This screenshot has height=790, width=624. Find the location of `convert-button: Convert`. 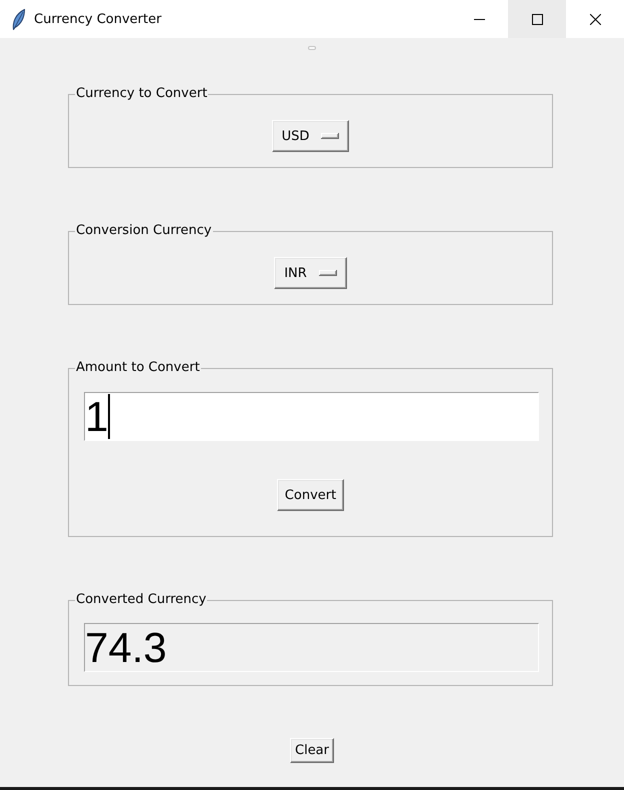

convert-button: Convert is located at coordinates (310, 495).